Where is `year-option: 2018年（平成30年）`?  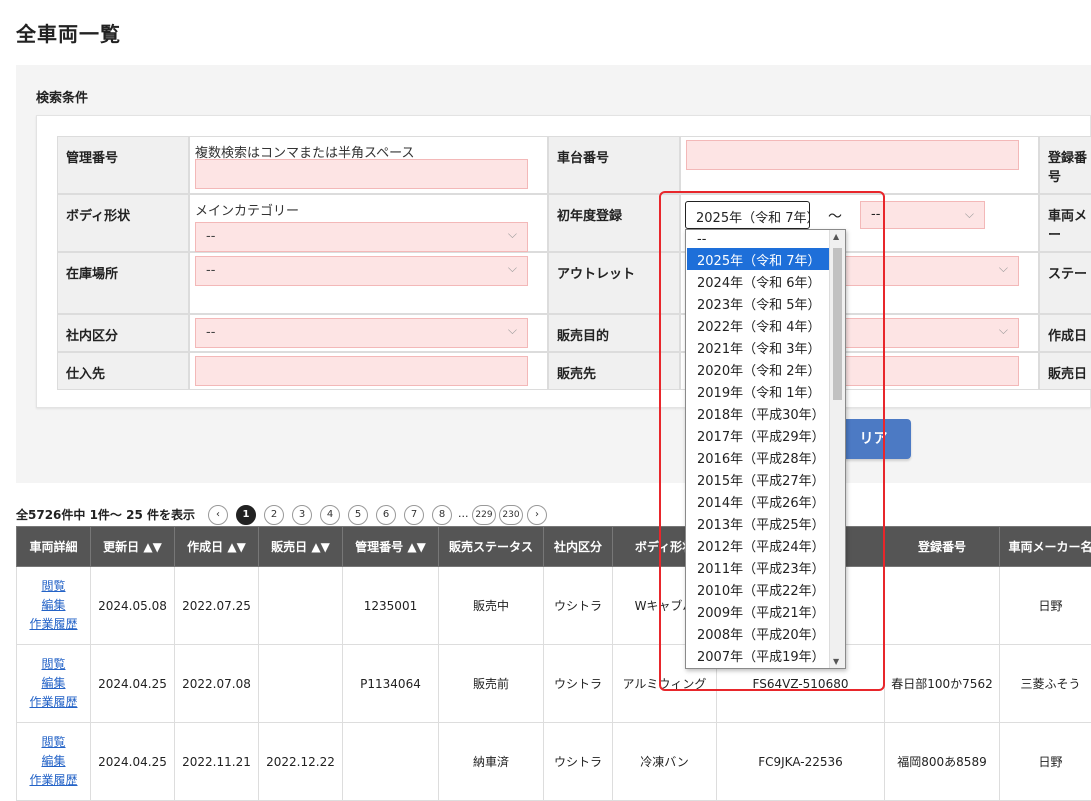
year-option: 2018年（平成30年） is located at coordinates (758, 413).